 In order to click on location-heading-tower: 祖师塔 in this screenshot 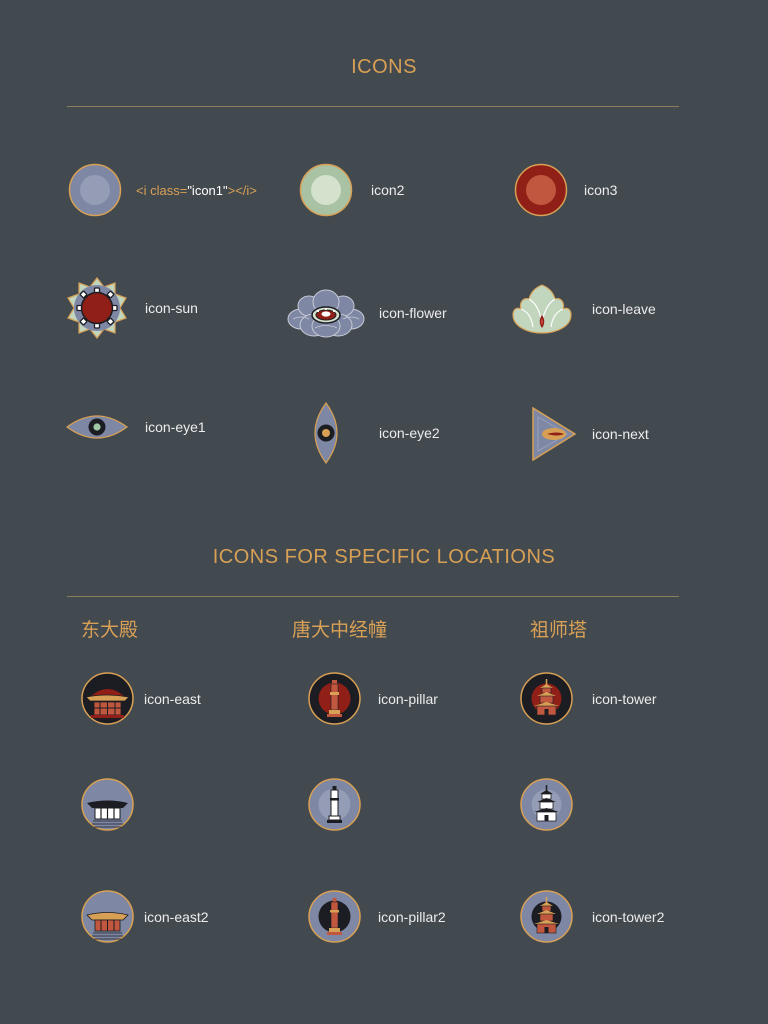, I will do `click(559, 630)`.